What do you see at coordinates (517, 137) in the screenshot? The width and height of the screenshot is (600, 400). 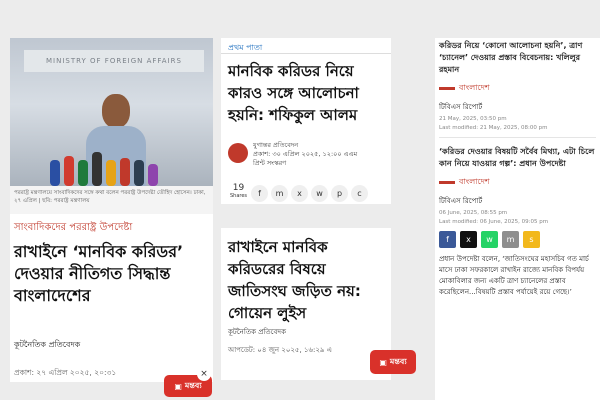 I see `divider` at bounding box center [517, 137].